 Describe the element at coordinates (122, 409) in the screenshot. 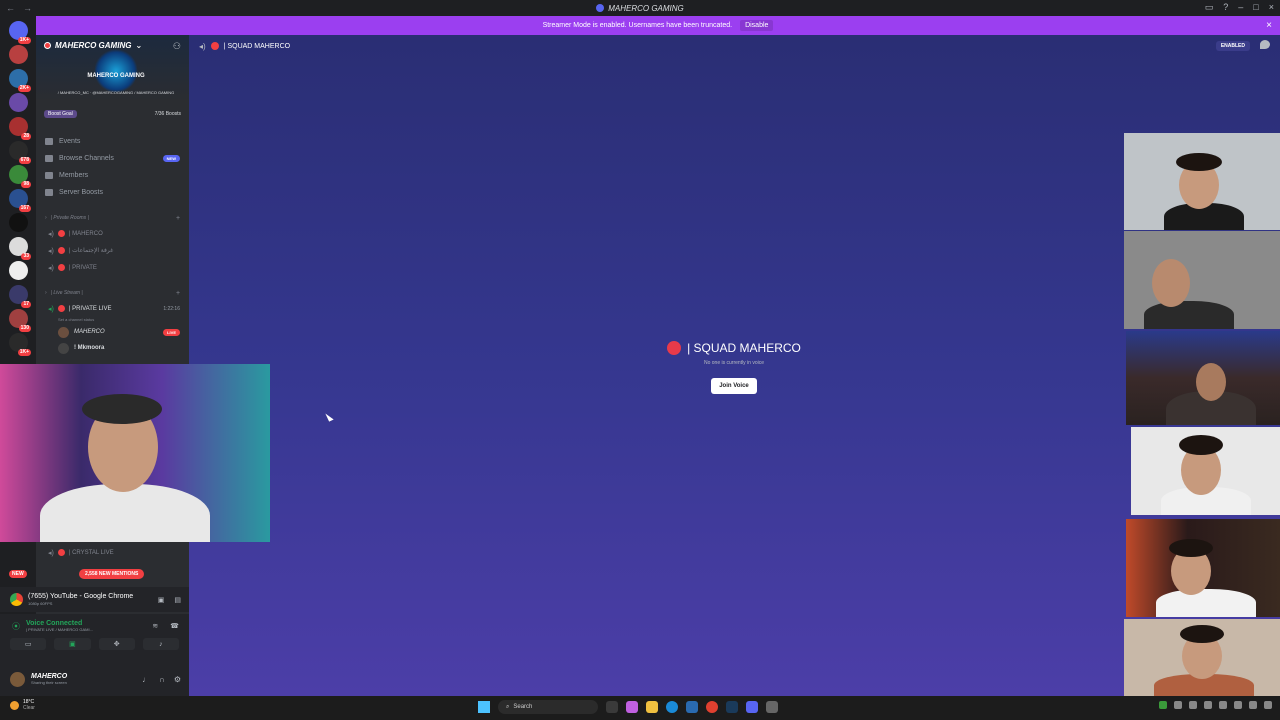

I see `webcam-headphones` at that location.